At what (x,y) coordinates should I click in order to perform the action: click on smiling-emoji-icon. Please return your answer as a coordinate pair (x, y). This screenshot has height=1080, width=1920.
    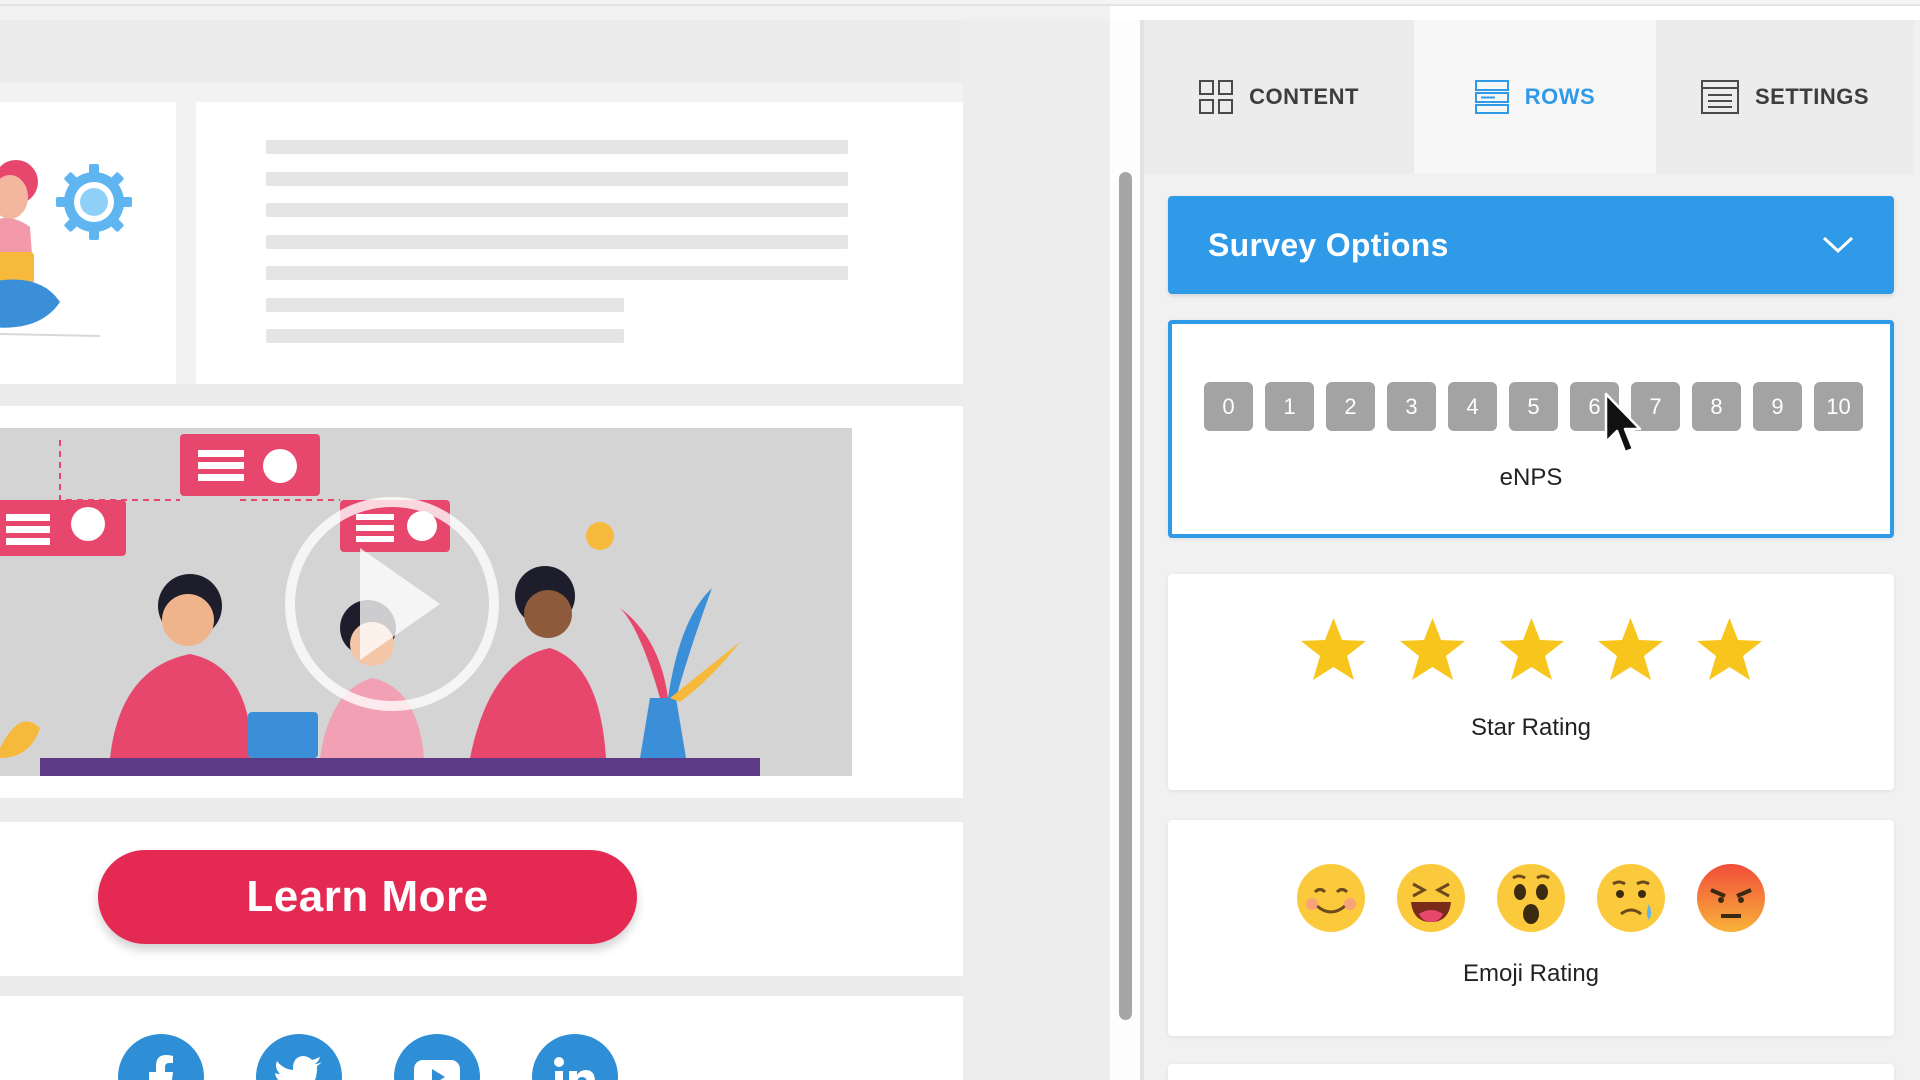
    Looking at the image, I should click on (1331, 898).